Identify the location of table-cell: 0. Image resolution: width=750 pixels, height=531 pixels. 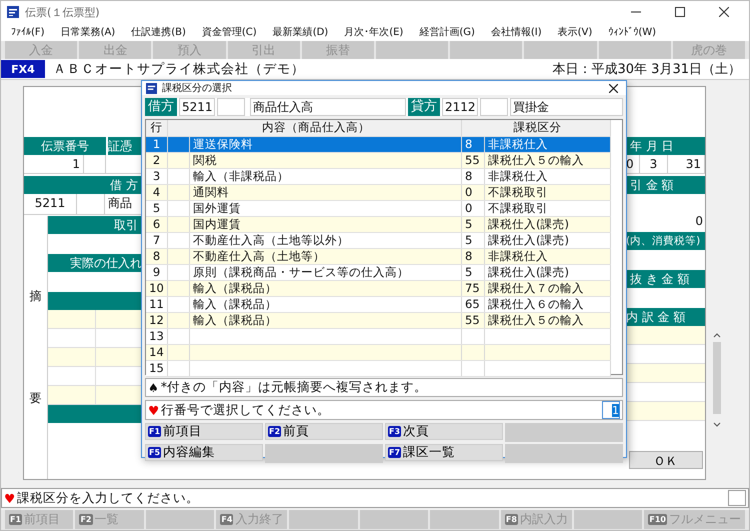
(473, 192).